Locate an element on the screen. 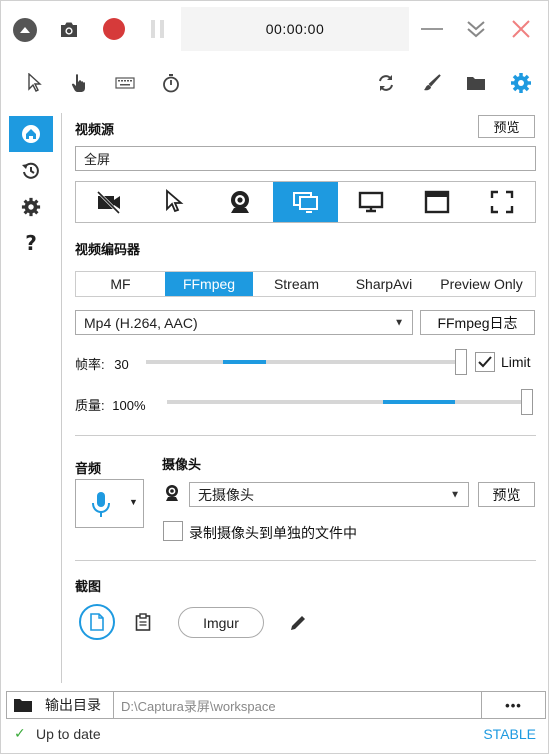 This screenshot has height=754, width=549. quality-slider-thumb is located at coordinates (527, 402).